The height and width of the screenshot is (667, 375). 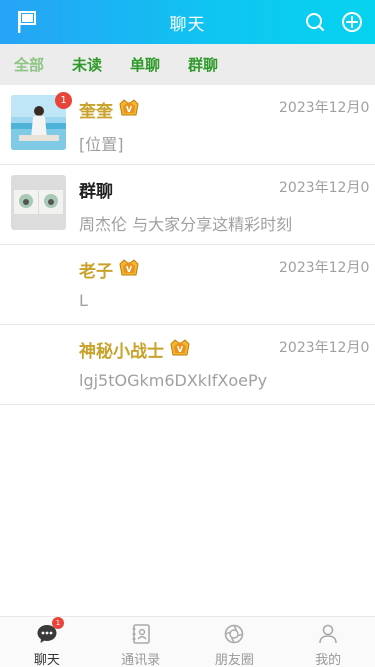 What do you see at coordinates (121, 352) in the screenshot?
I see `contact-name: 神秘小战士` at bounding box center [121, 352].